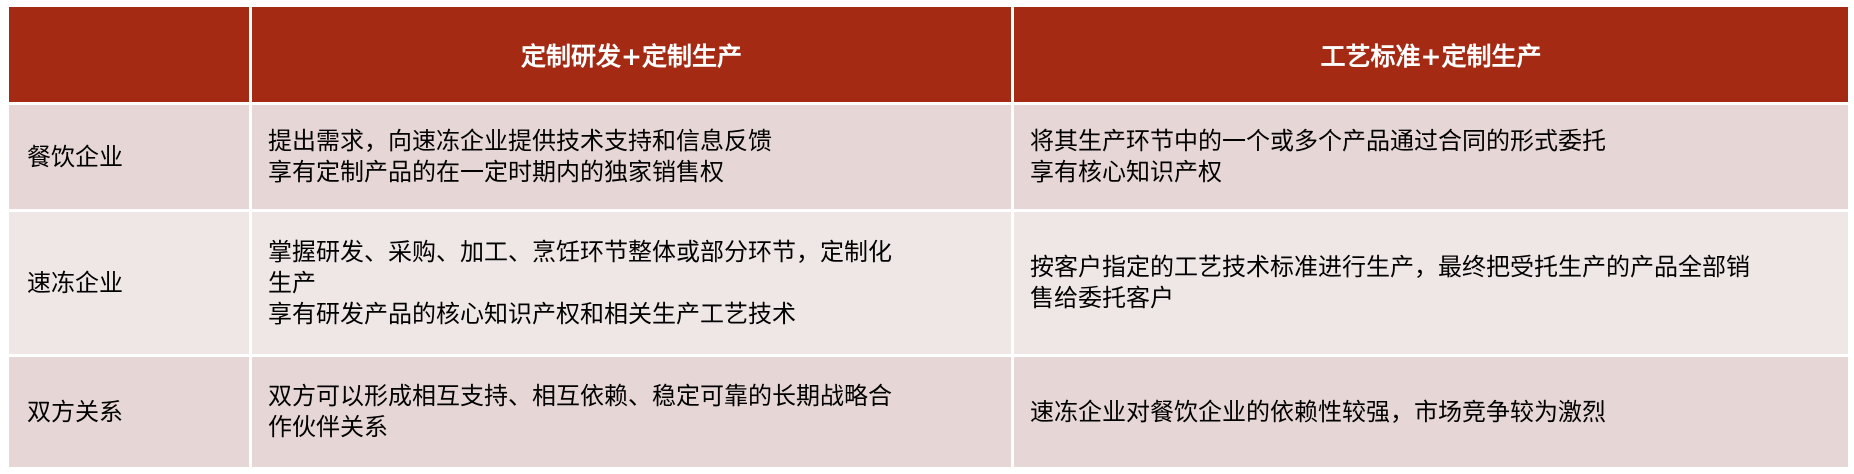 The height and width of the screenshot is (474, 1854). What do you see at coordinates (631, 412) in the screenshot?
I see `cell-relationship-custom-rd: 双方可以形成相互支持、相互依赖、稳定可靠的长期战略合 作伙伴关系` at bounding box center [631, 412].